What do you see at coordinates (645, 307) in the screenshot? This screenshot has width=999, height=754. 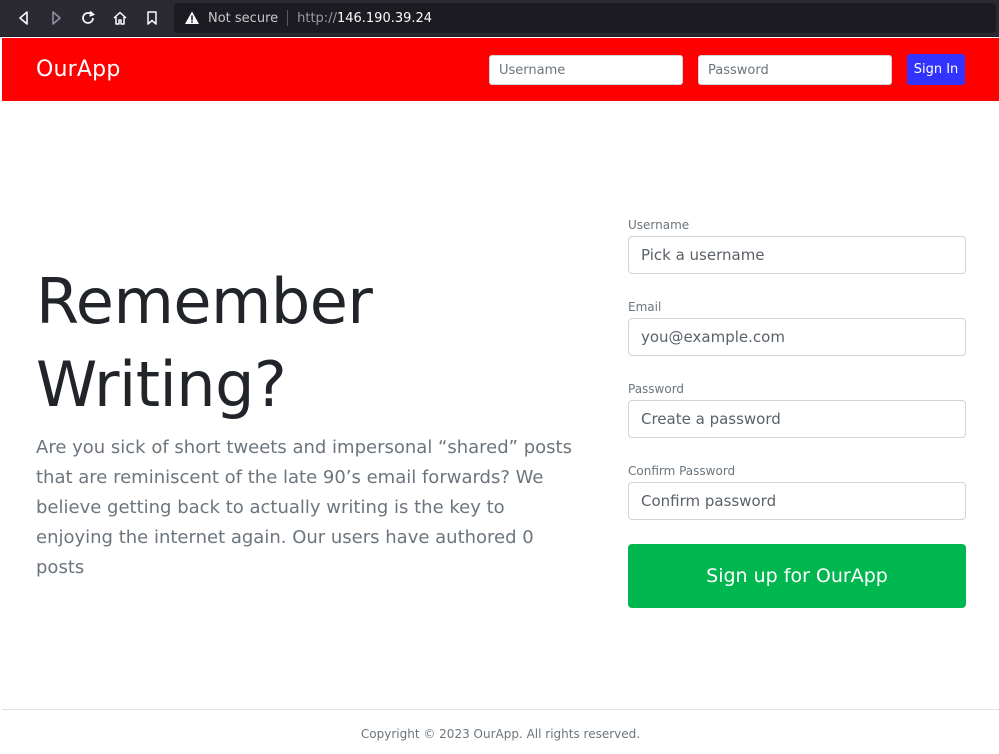 I see `email-label: Email` at bounding box center [645, 307].